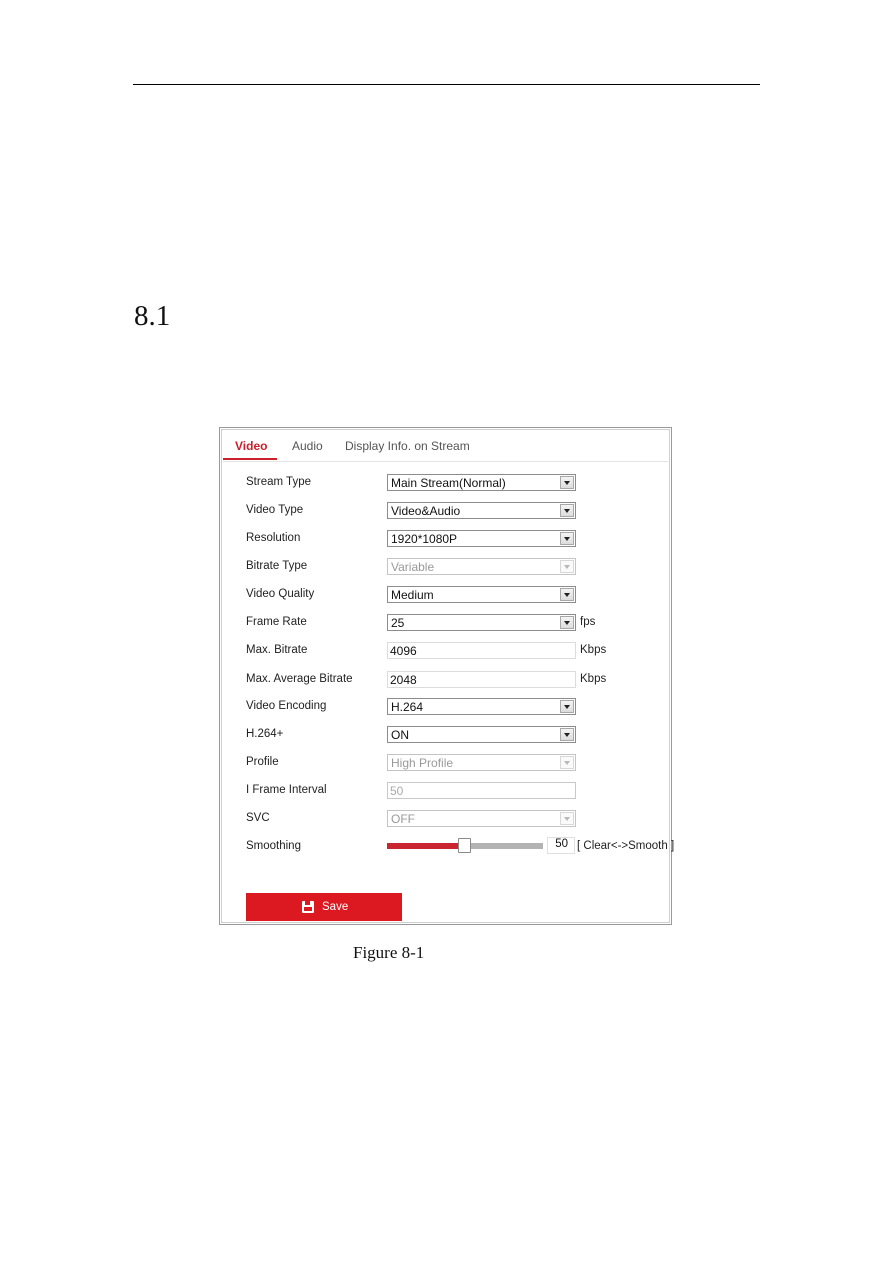 Image resolution: width=893 pixels, height=1263 pixels. I want to click on tab-audio: Audio, so click(307, 446).